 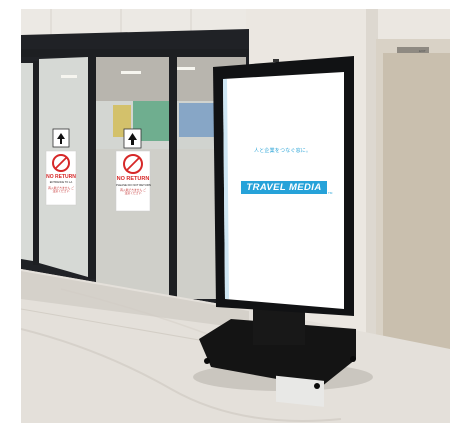 I want to click on travel-media-logo: TRAVEL MEDIA, so click(x=284, y=187).